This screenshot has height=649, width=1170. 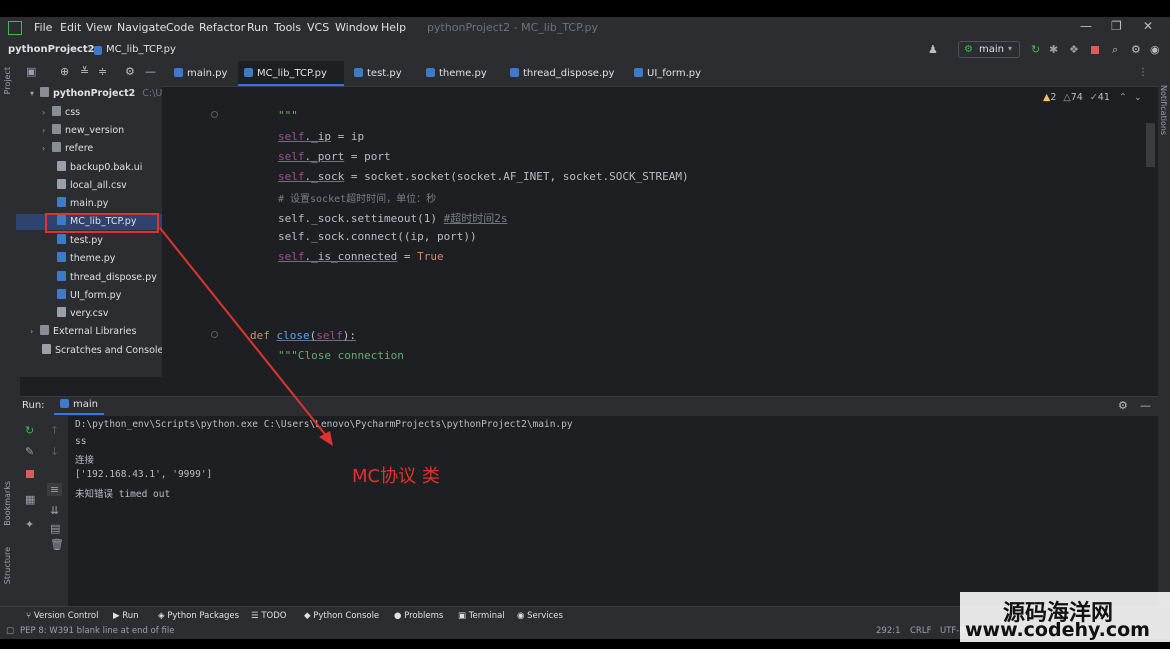 What do you see at coordinates (1057, 630) in the screenshot?
I see `watermark-url: www.codehy.com` at bounding box center [1057, 630].